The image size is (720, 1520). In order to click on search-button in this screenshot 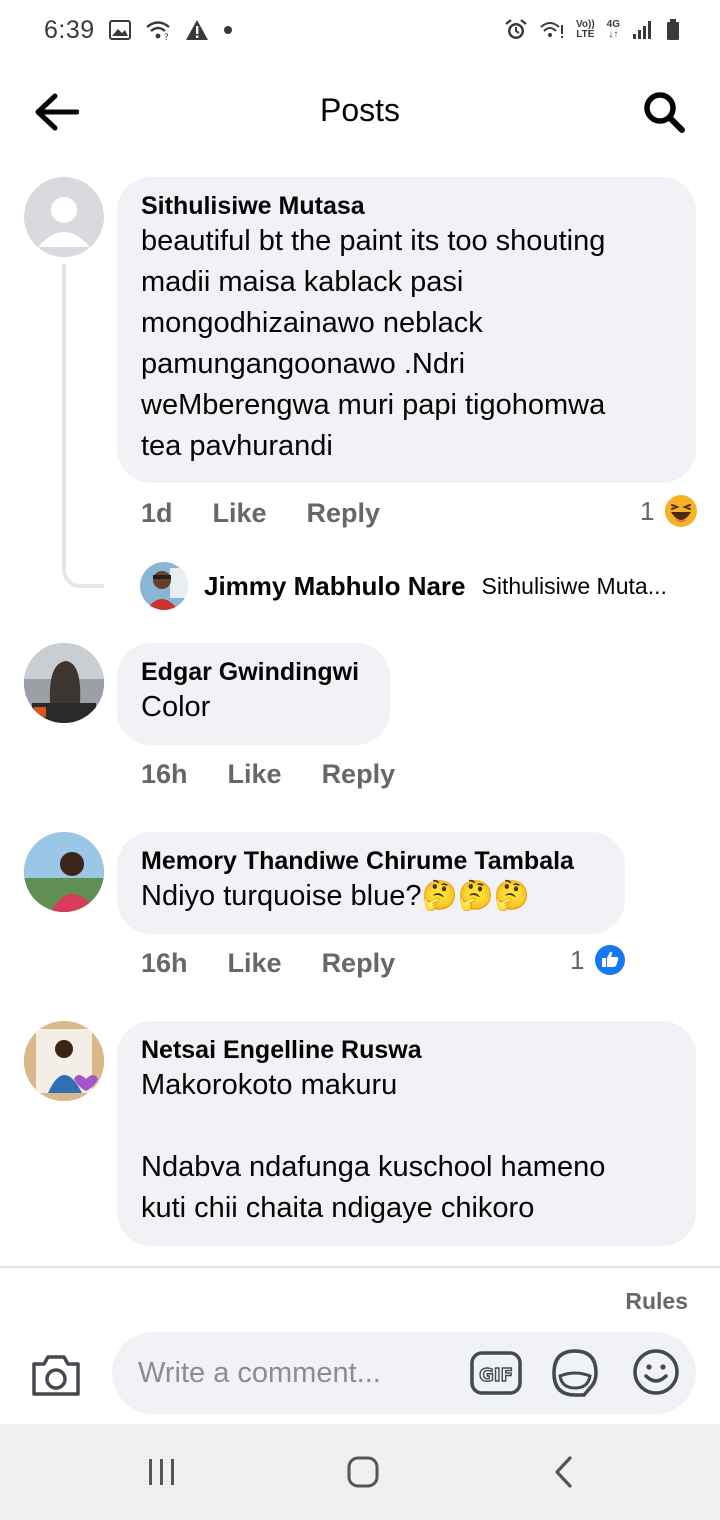, I will do `click(664, 112)`.